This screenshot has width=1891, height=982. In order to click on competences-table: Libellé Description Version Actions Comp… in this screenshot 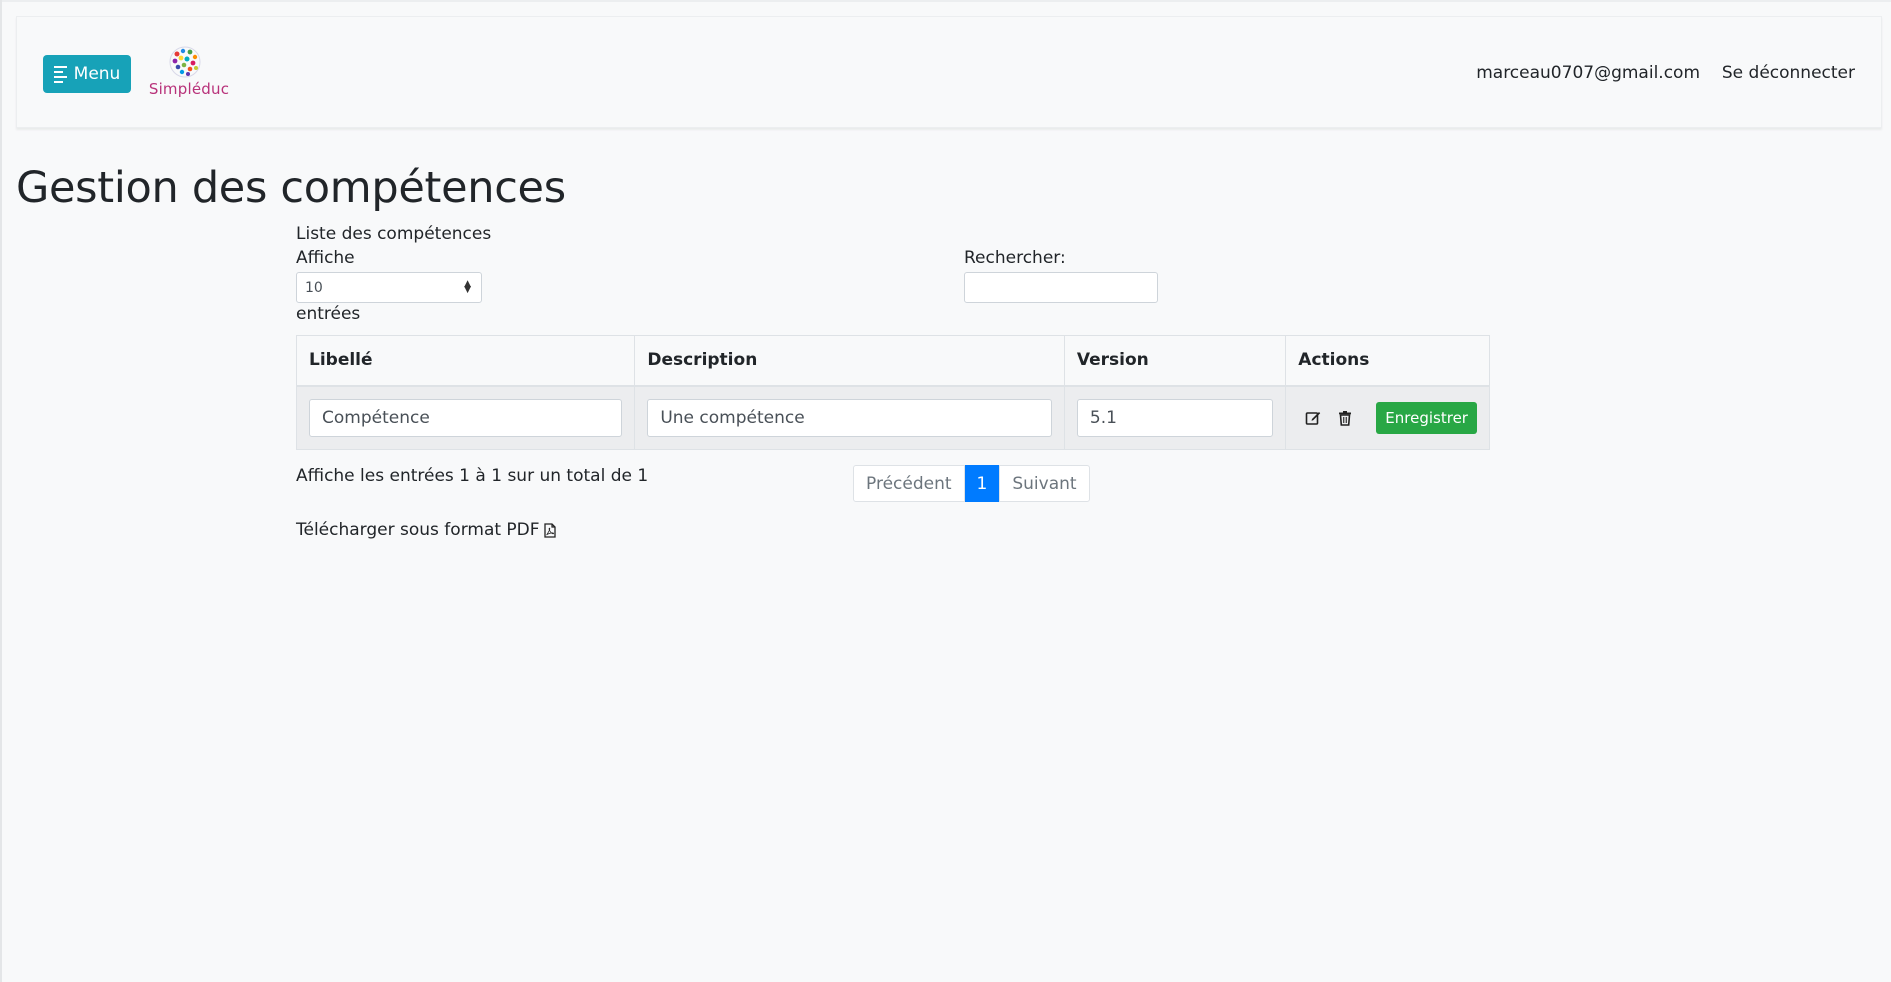, I will do `click(892, 392)`.